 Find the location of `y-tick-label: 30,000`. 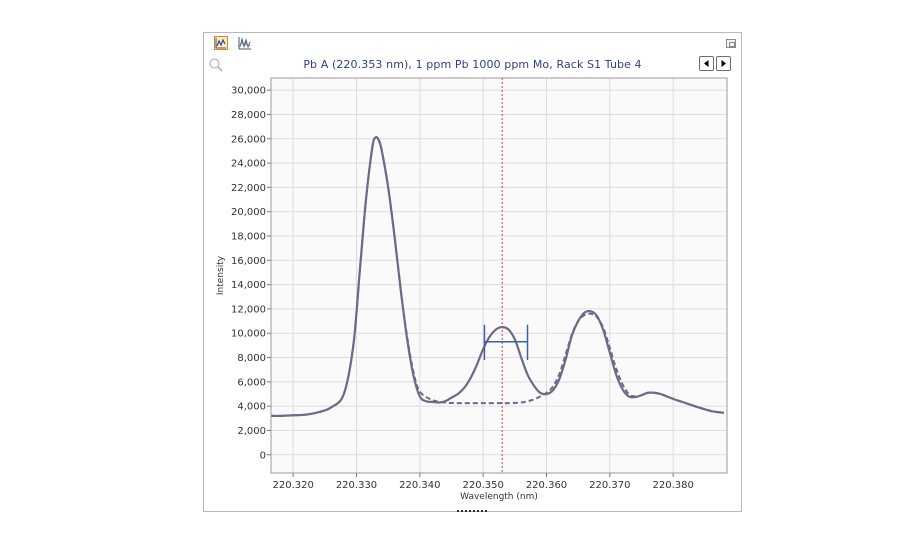

y-tick-label: 30,000 is located at coordinates (248, 91).